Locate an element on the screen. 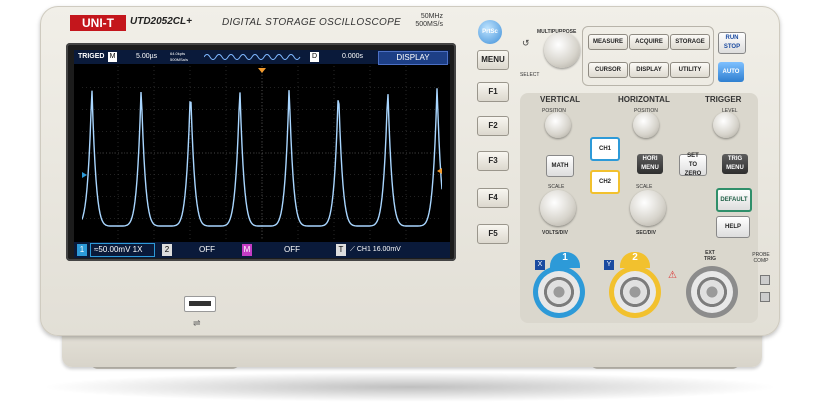  mode-marker: M is located at coordinates (112, 57).